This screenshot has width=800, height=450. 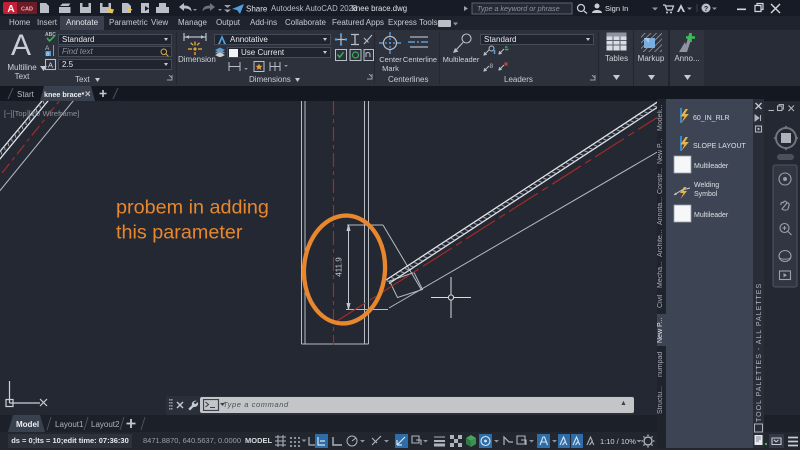 What do you see at coordinates (518, 8) in the screenshot?
I see `svg-text: Type a keyword or phrase` at bounding box center [518, 8].